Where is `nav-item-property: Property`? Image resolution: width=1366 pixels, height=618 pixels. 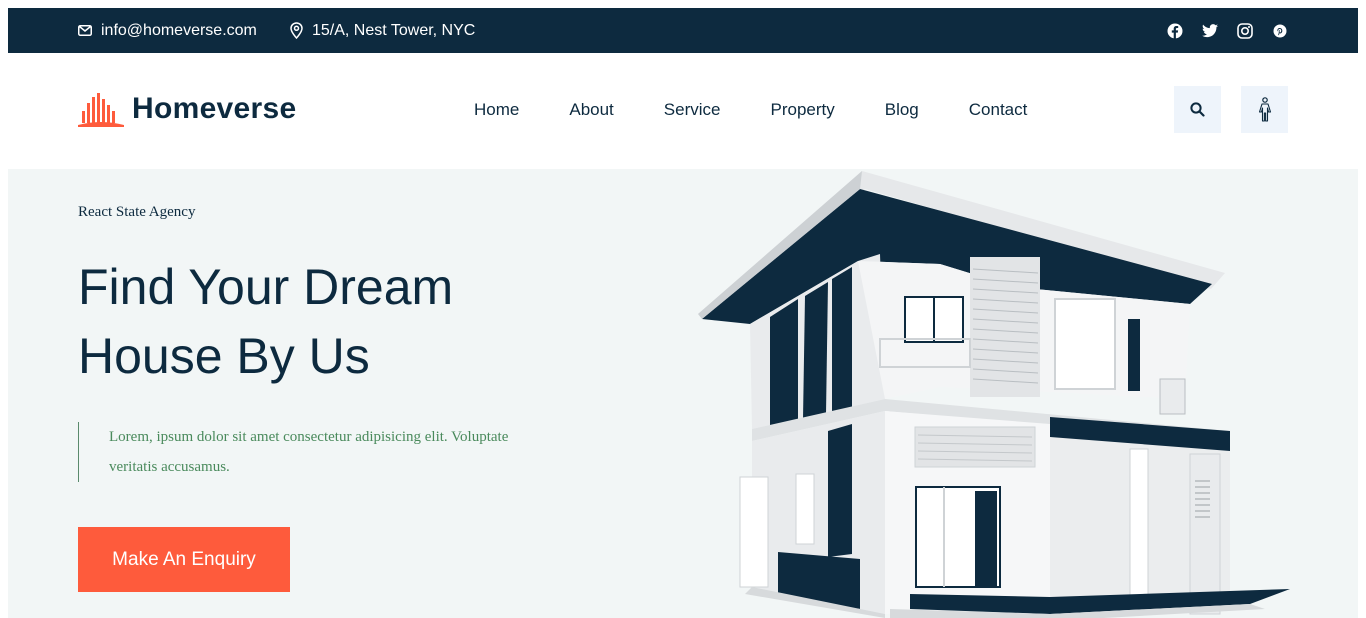 nav-item-property: Property is located at coordinates (802, 110).